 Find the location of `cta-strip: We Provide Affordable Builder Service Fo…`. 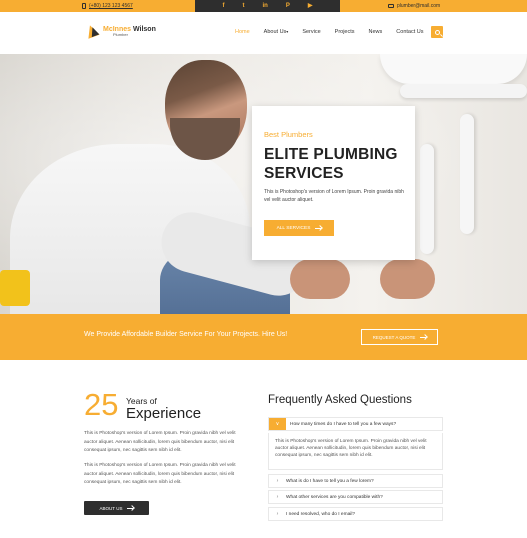

cta-strip: We Provide Affordable Builder Service Fo… is located at coordinates (263, 337).